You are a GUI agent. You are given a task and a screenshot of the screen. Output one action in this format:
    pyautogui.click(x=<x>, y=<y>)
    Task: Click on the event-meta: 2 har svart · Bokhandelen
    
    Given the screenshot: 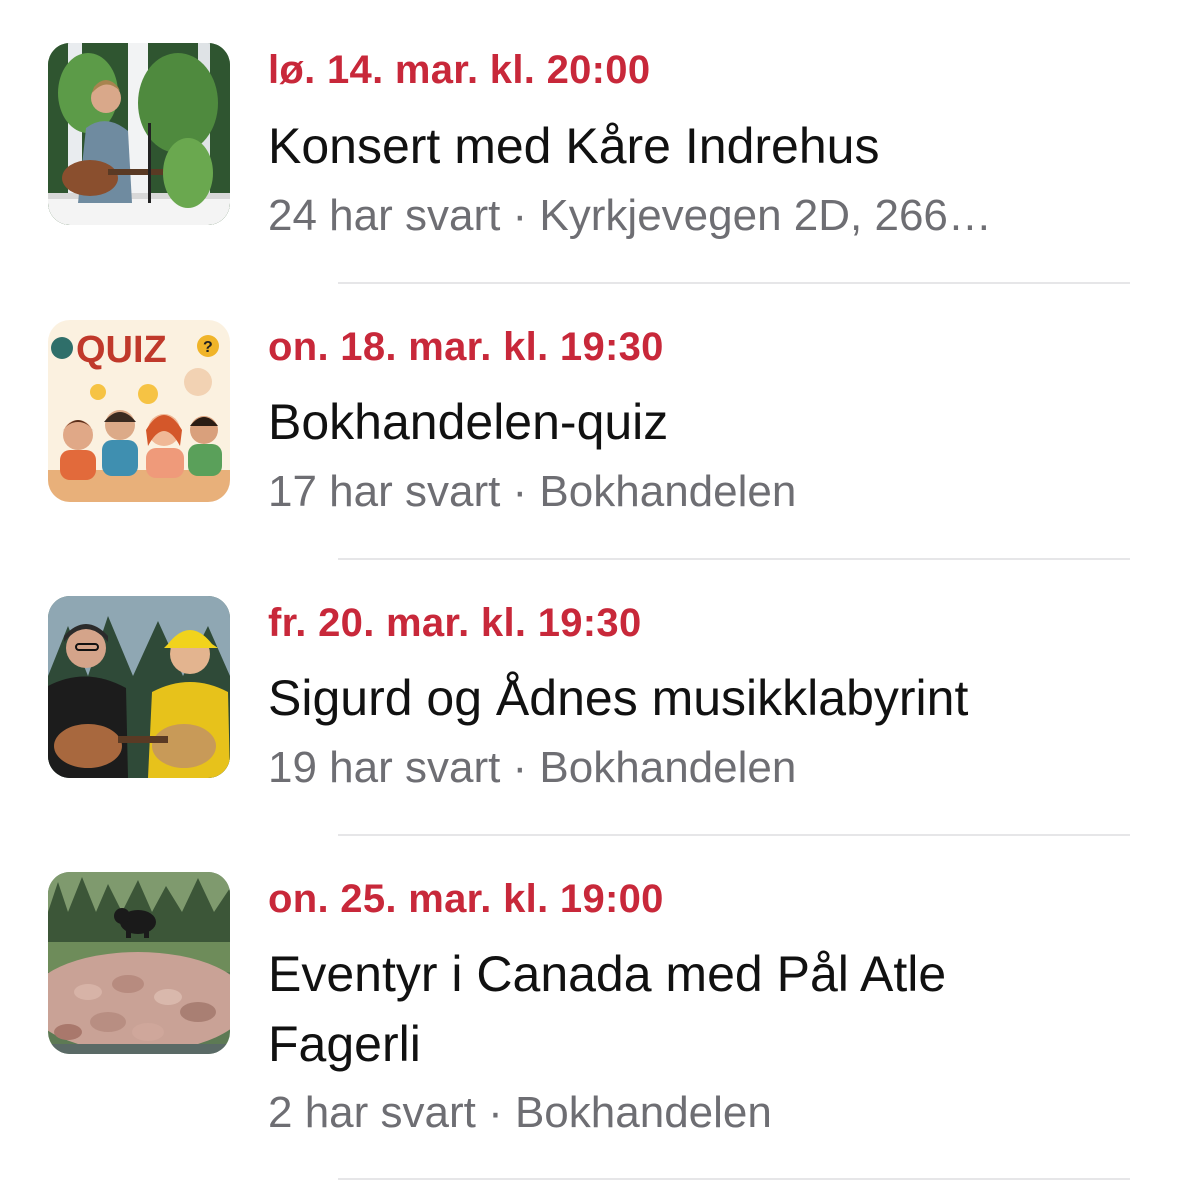 What is the action you would take?
    pyautogui.click(x=520, y=1112)
    